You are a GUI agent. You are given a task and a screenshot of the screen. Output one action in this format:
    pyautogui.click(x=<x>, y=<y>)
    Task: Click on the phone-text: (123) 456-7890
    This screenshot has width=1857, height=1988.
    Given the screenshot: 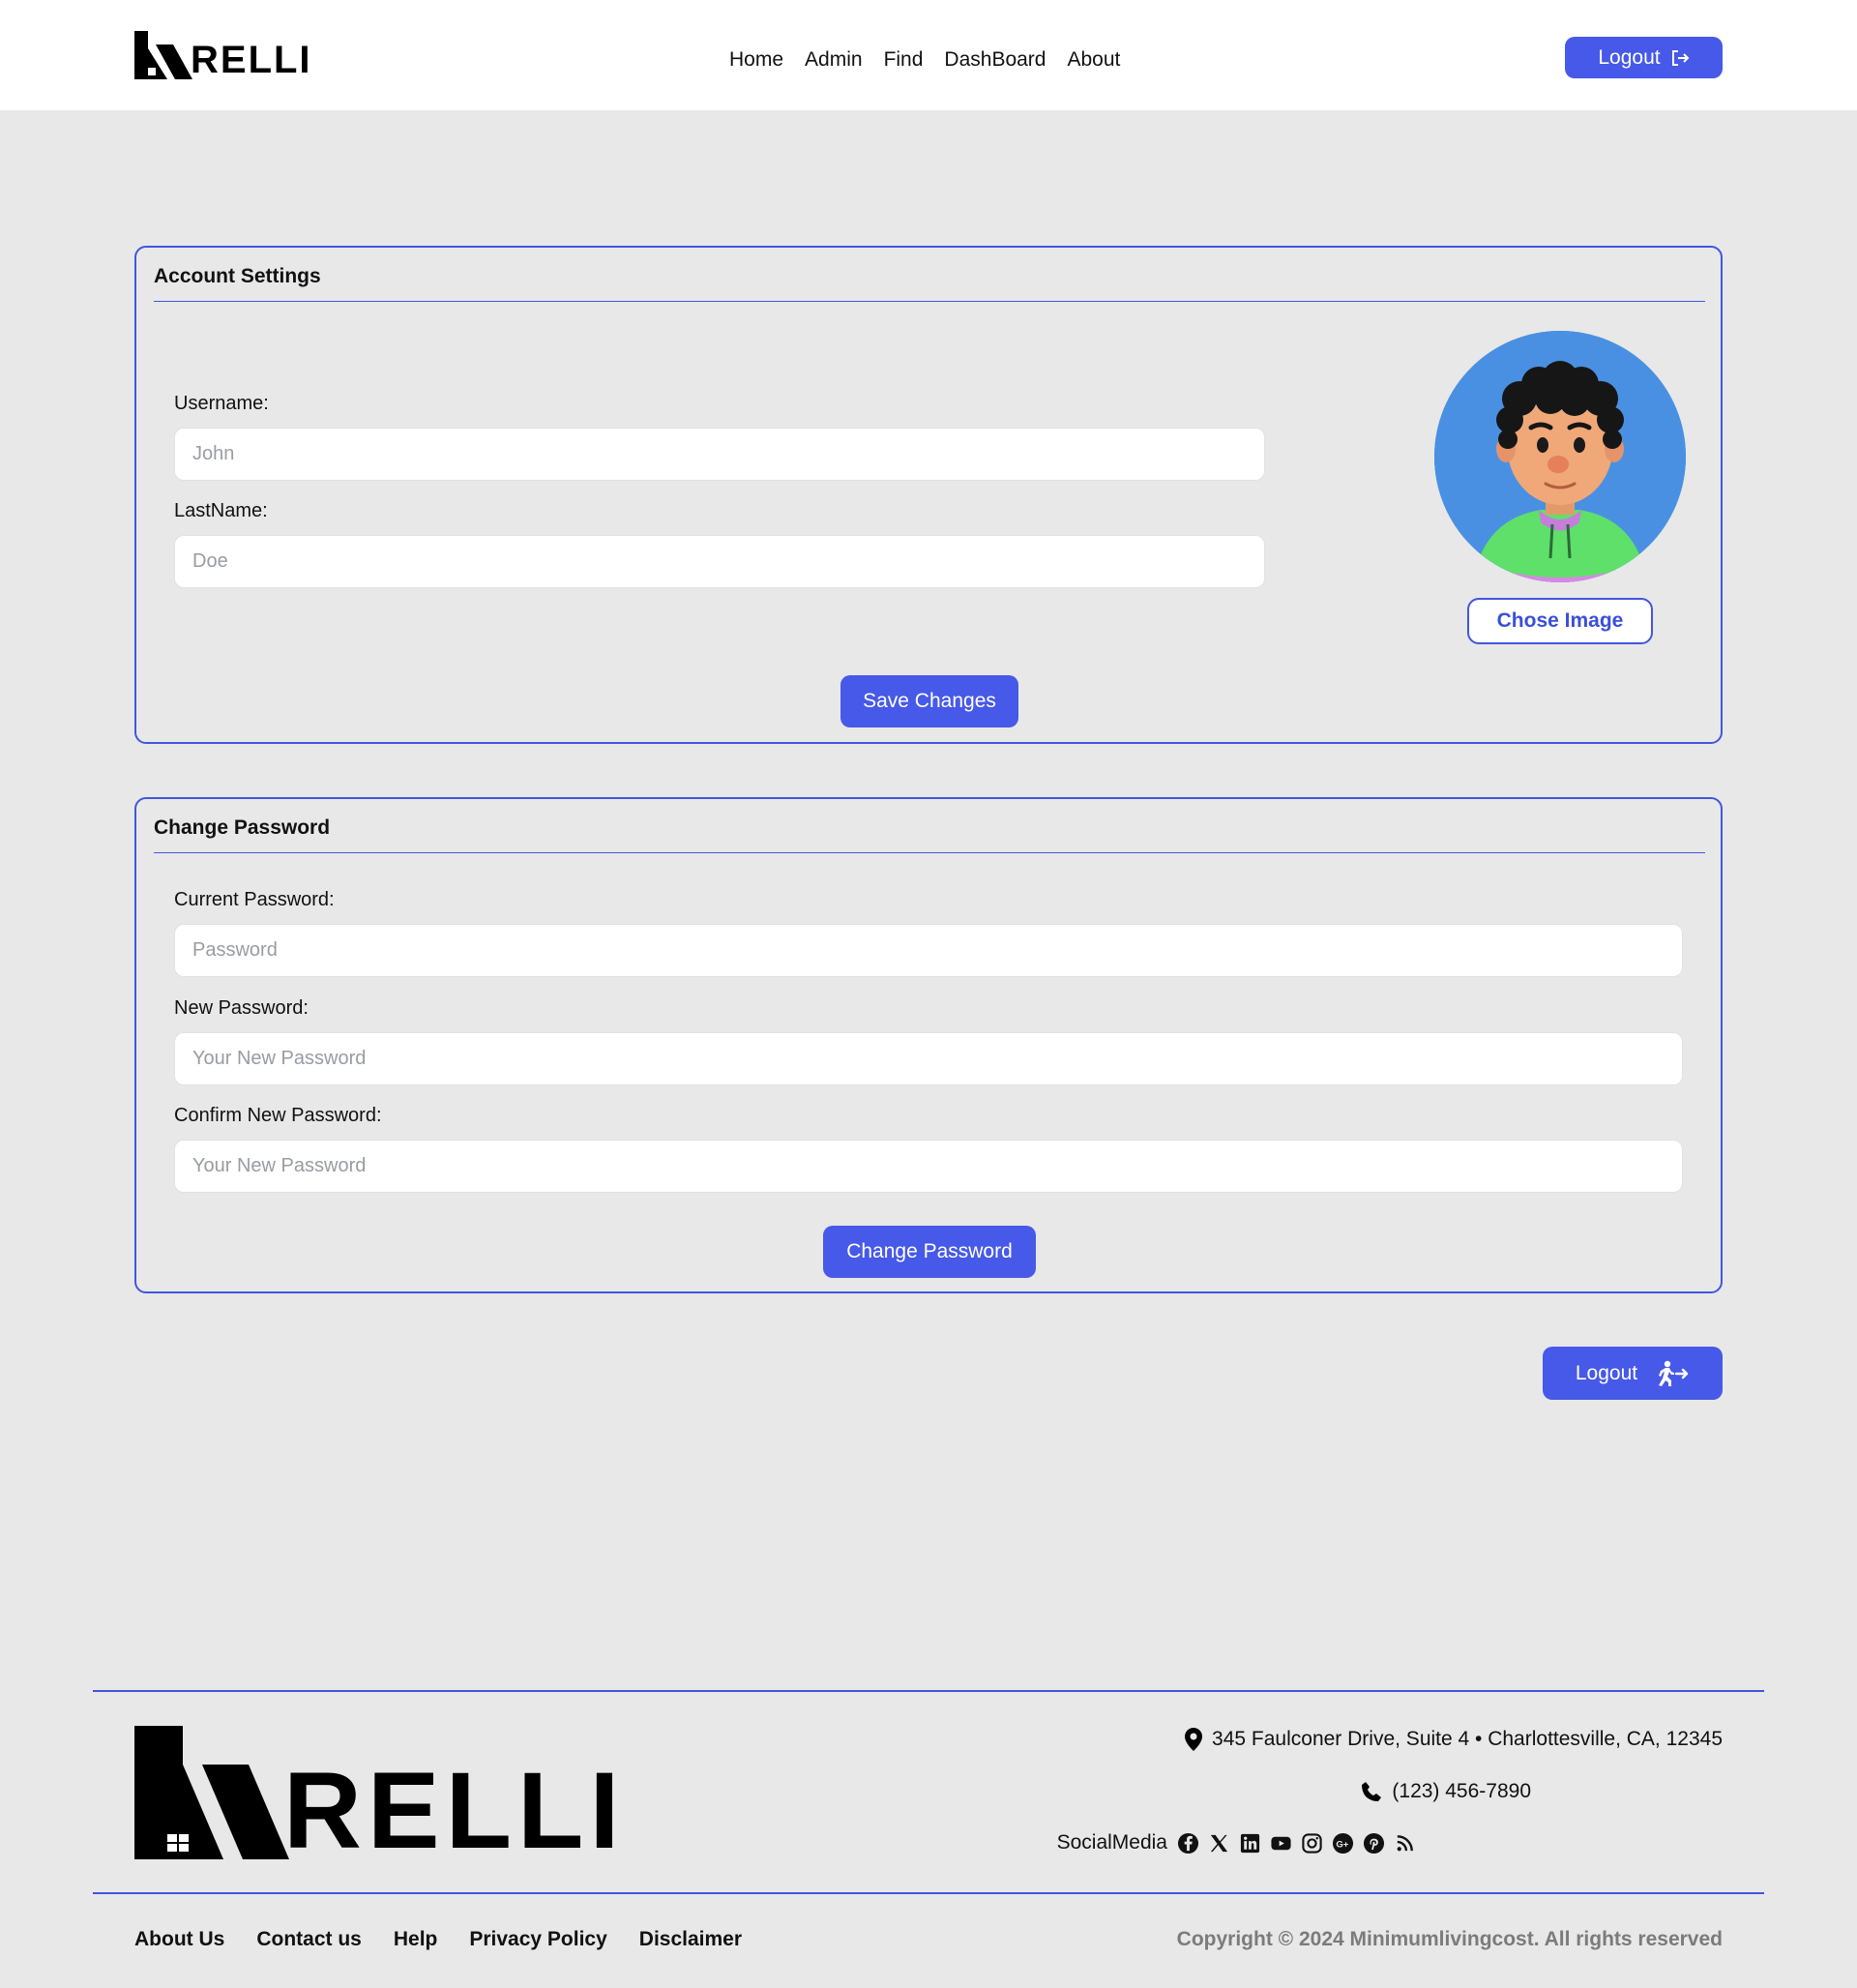 What is the action you would take?
    pyautogui.click(x=1461, y=1791)
    